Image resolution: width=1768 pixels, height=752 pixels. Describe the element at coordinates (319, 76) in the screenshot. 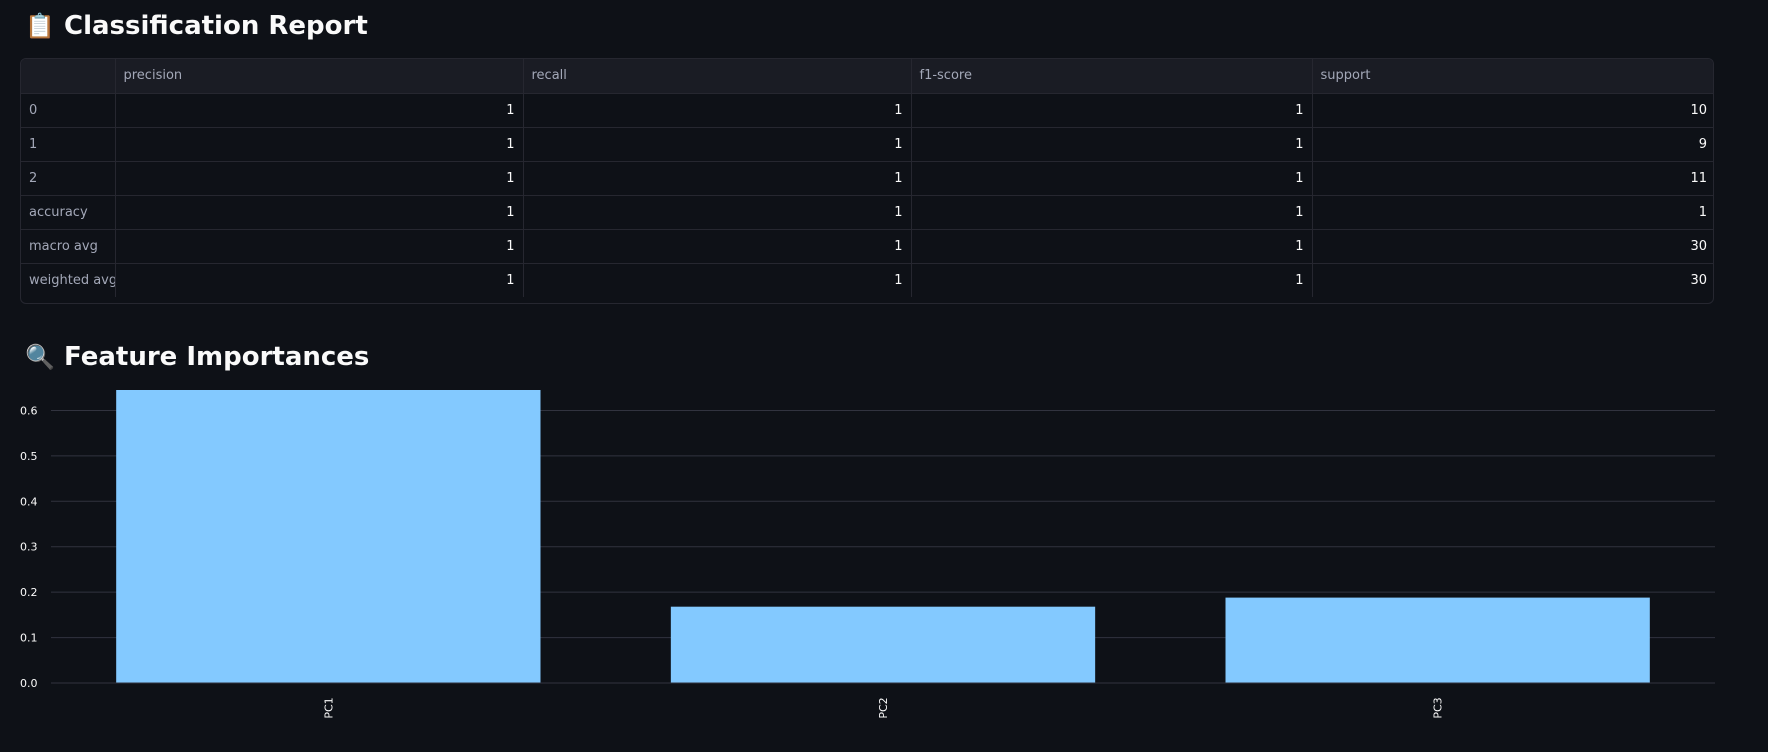

I see `column-header-precision: precision` at that location.